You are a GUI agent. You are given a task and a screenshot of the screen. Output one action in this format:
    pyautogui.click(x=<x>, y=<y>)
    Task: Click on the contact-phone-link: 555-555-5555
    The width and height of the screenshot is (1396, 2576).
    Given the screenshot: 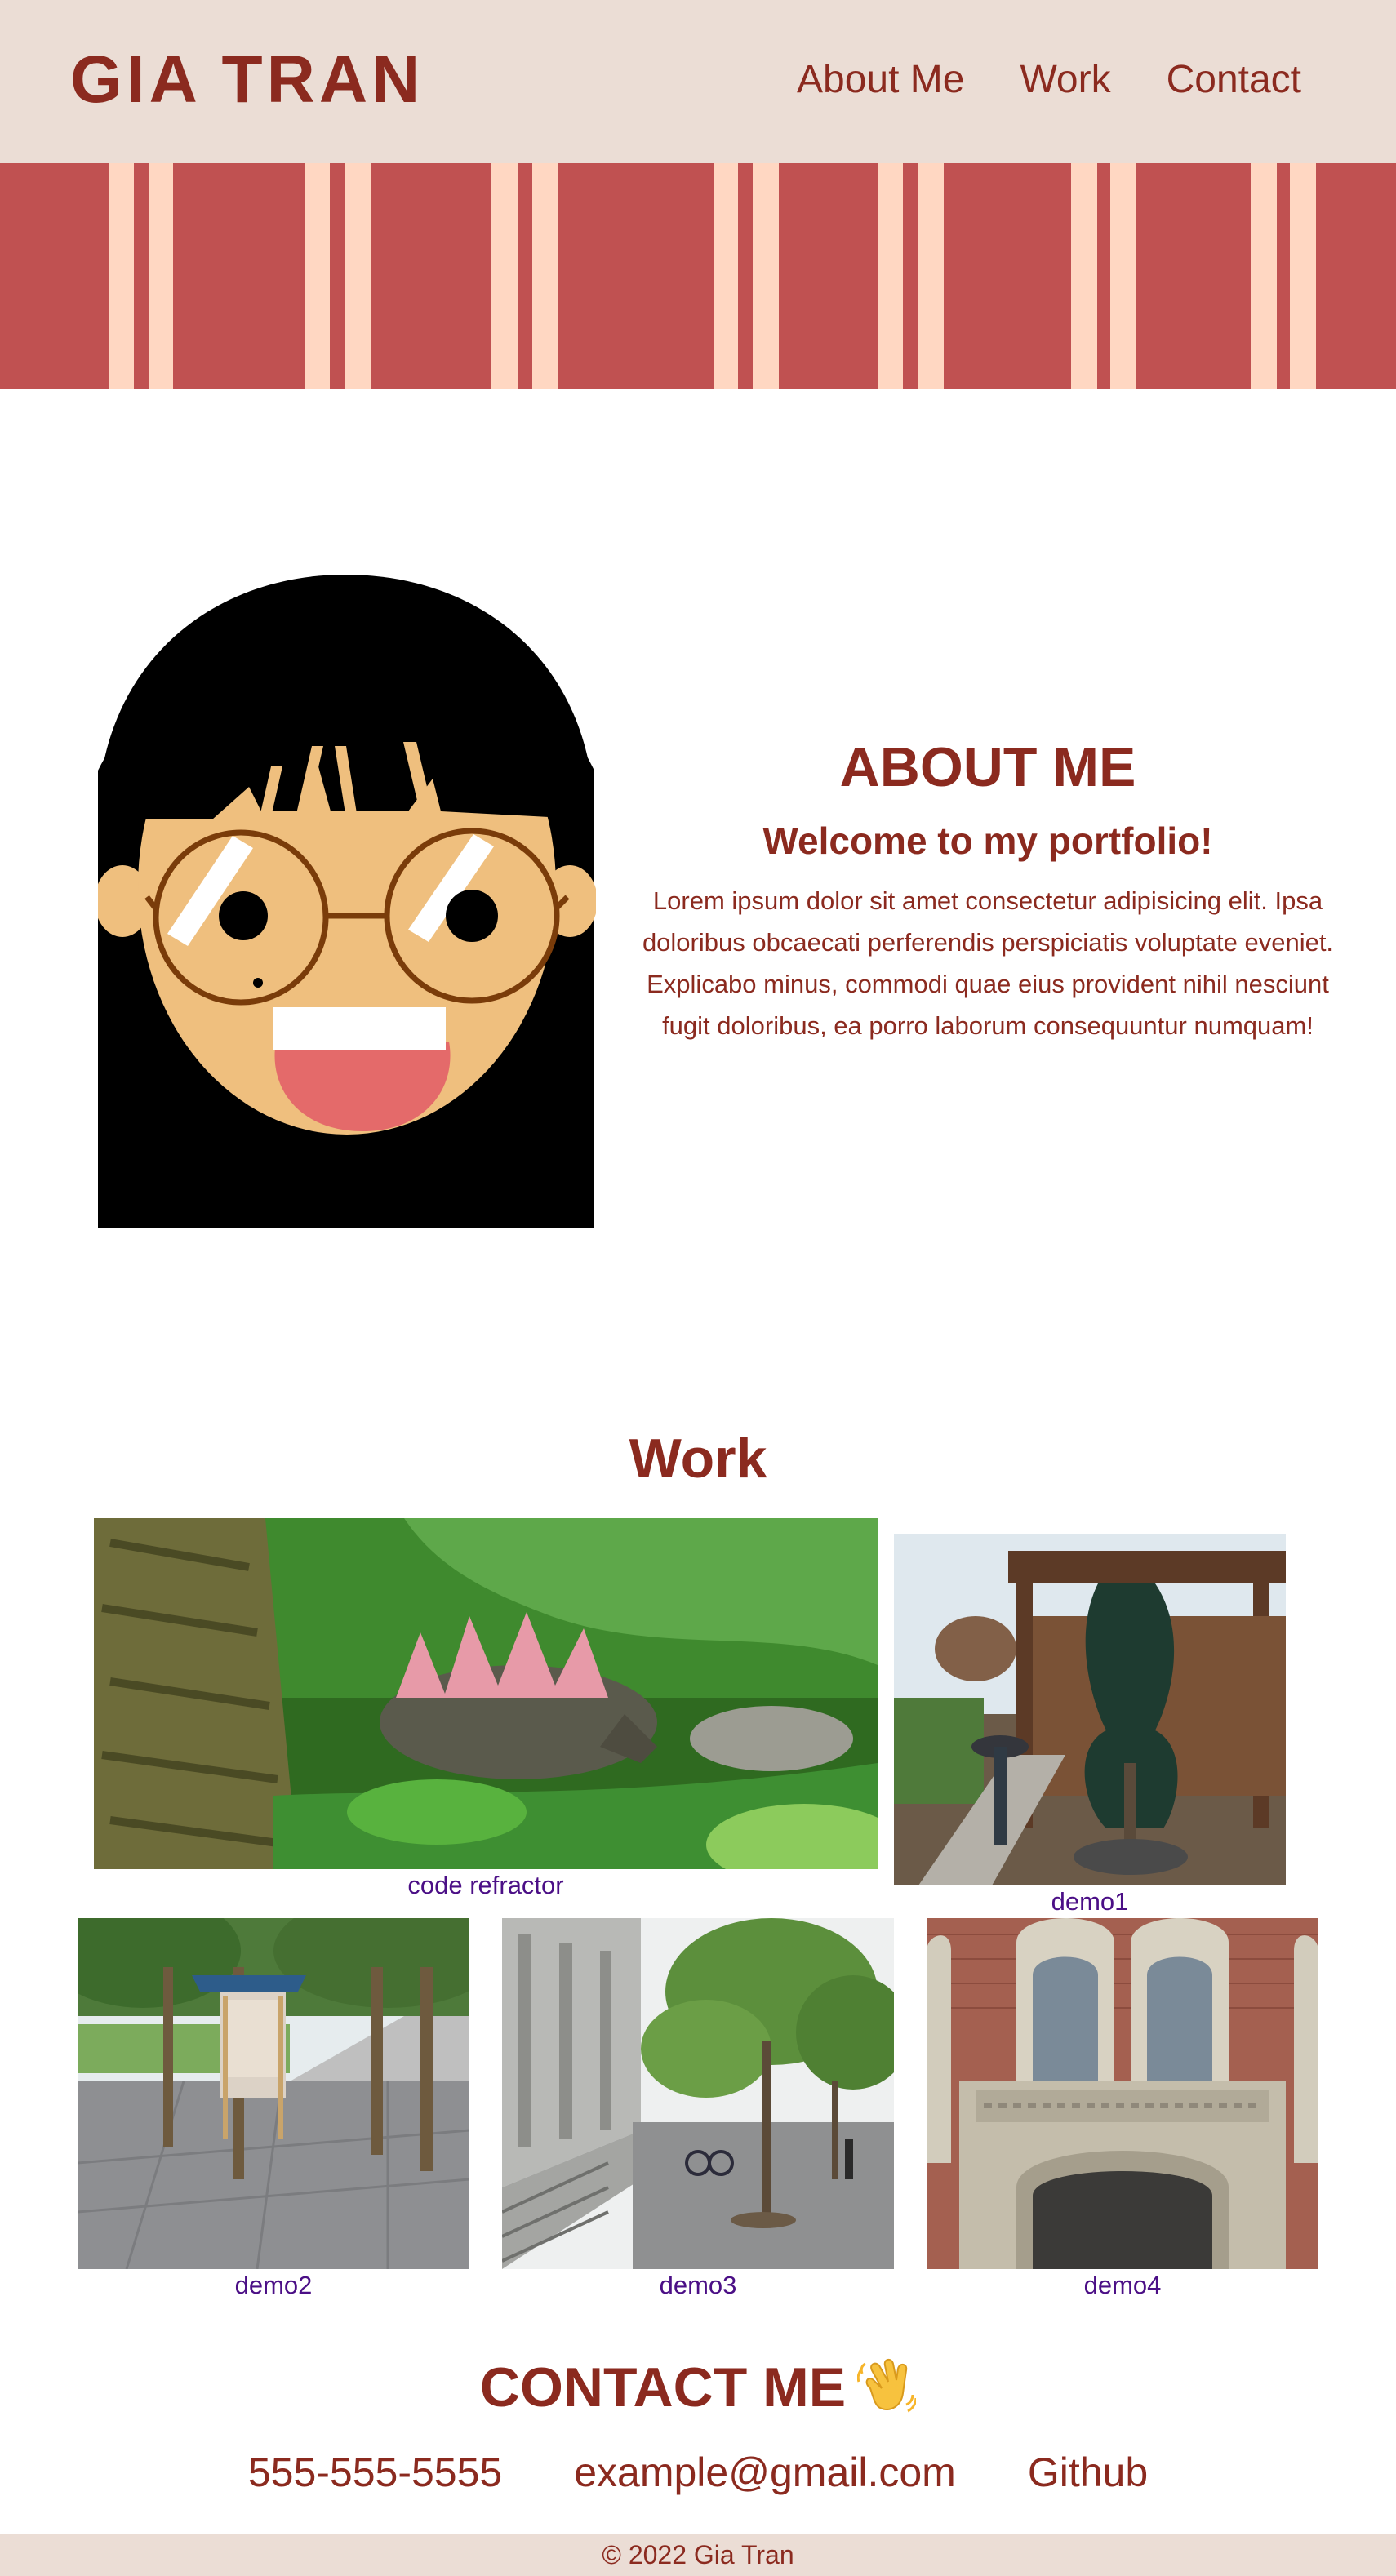 What is the action you would take?
    pyautogui.click(x=375, y=2472)
    